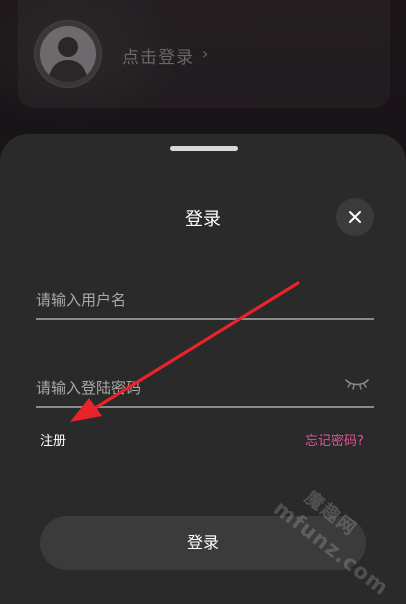 This screenshot has height=604, width=406. I want to click on close-button, so click(355, 217).